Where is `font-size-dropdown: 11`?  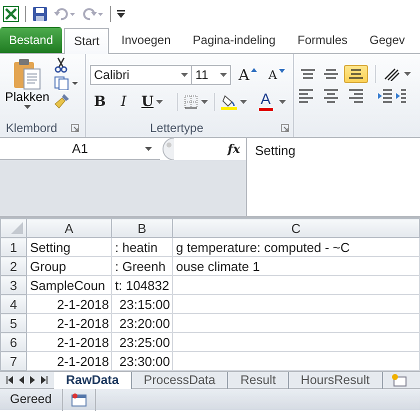 font-size-dropdown: 11 is located at coordinates (211, 75).